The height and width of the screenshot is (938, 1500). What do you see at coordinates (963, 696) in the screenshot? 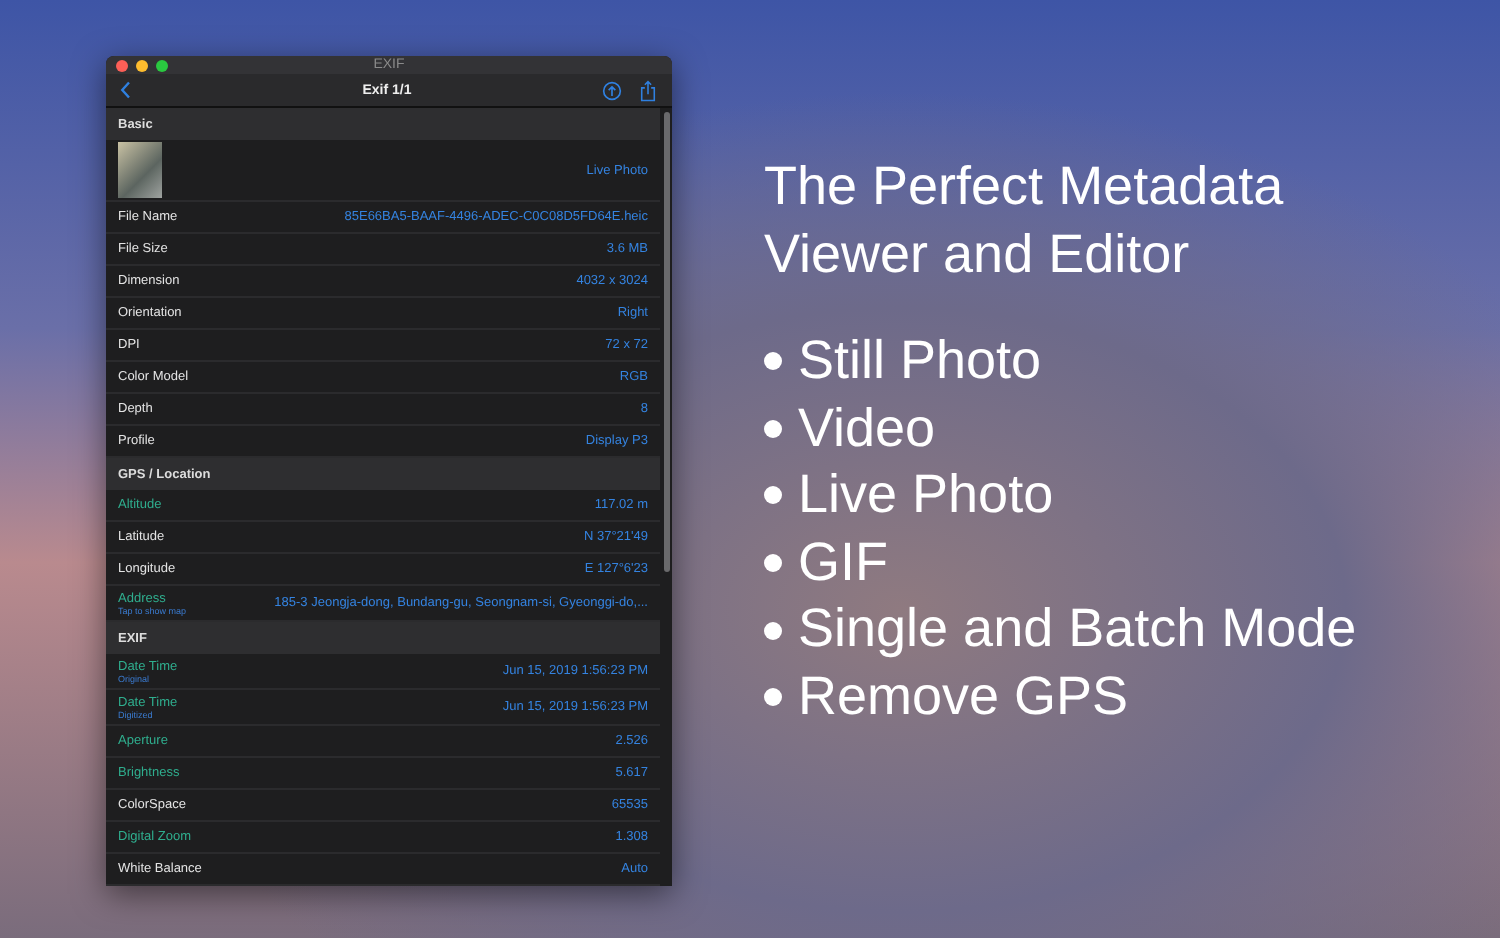
I see `feature-item: Remove GPS` at bounding box center [963, 696].